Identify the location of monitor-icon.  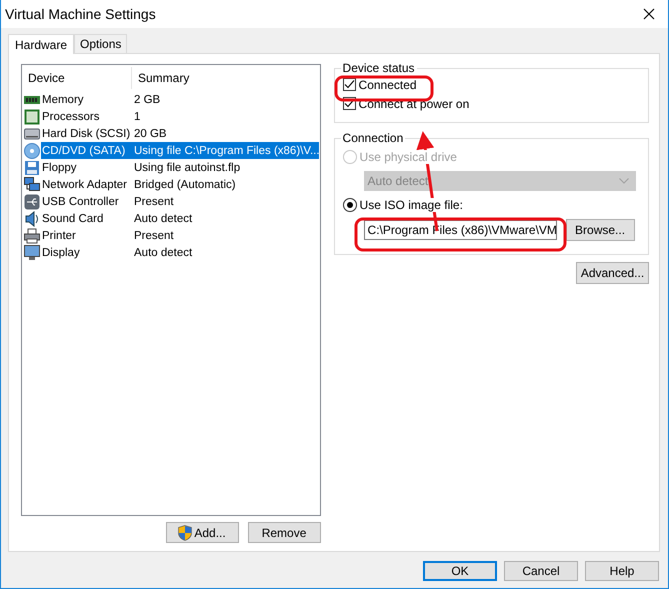
(32, 252).